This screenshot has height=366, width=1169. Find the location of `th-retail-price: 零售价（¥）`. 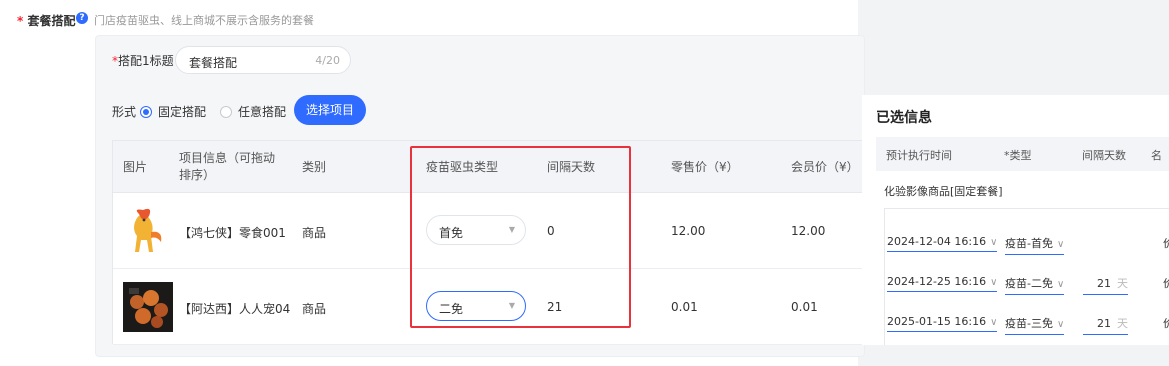

th-retail-price: 零售价（¥） is located at coordinates (705, 167).